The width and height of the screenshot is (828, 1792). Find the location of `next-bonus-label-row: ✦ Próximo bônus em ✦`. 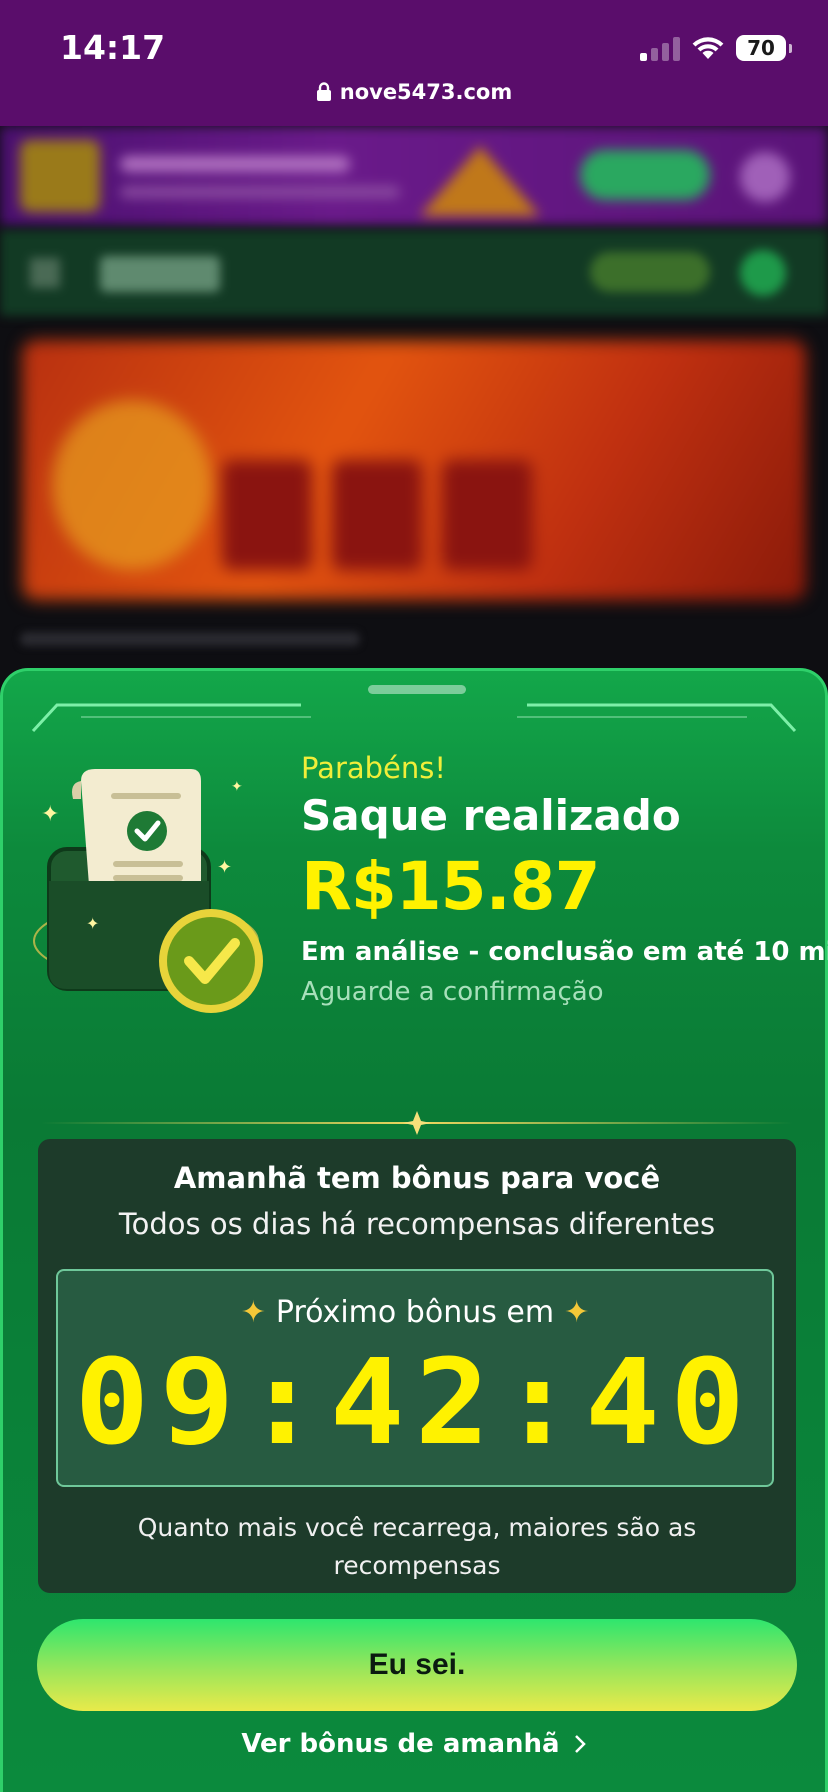

next-bonus-label-row: ✦ Próximo bônus em ✦ is located at coordinates (415, 1312).